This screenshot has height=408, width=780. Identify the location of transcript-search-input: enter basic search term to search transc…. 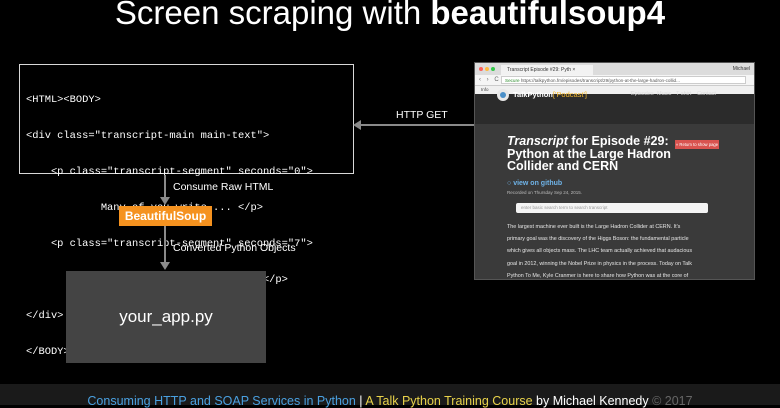
(612, 208).